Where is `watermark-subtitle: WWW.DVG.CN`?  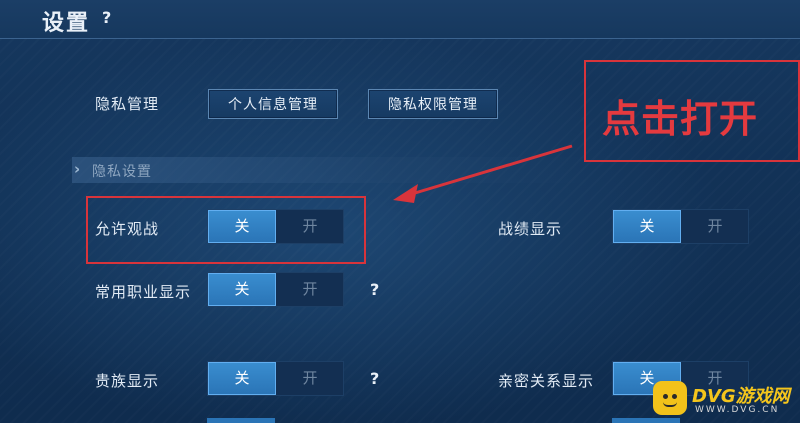 watermark-subtitle: WWW.DVG.CN is located at coordinates (737, 410).